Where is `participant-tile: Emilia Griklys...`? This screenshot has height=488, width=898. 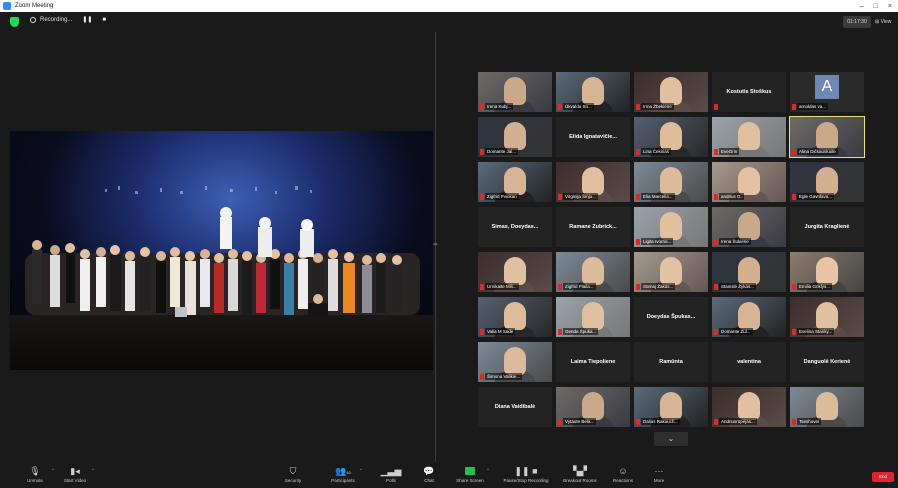 participant-tile: Emilia Griklys... is located at coordinates (827, 272).